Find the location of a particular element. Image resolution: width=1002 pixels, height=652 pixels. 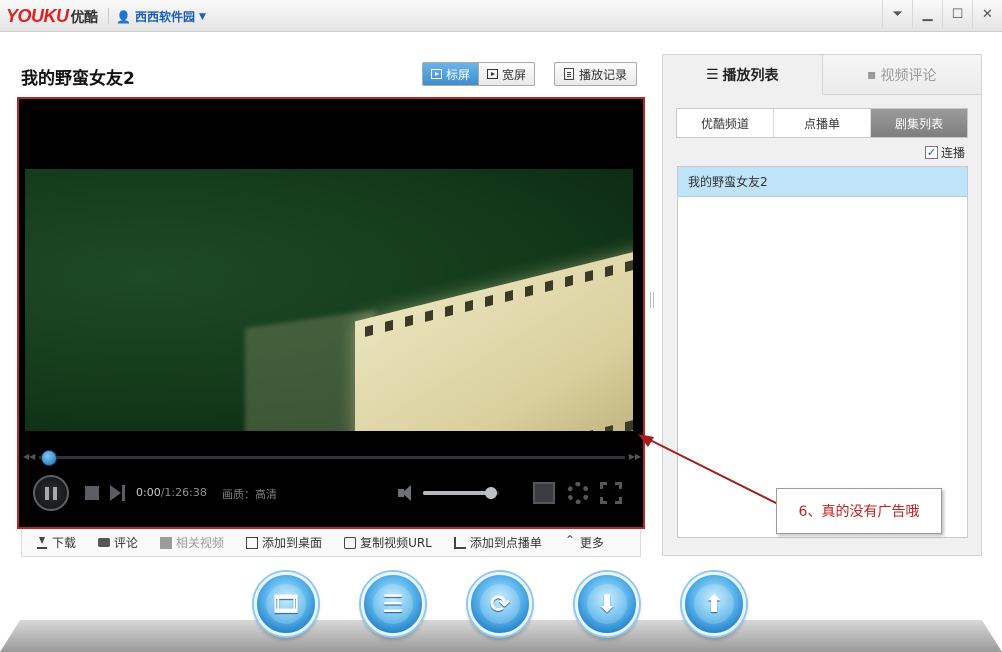

film-library-icon: 🎞 is located at coordinates (286, 604).